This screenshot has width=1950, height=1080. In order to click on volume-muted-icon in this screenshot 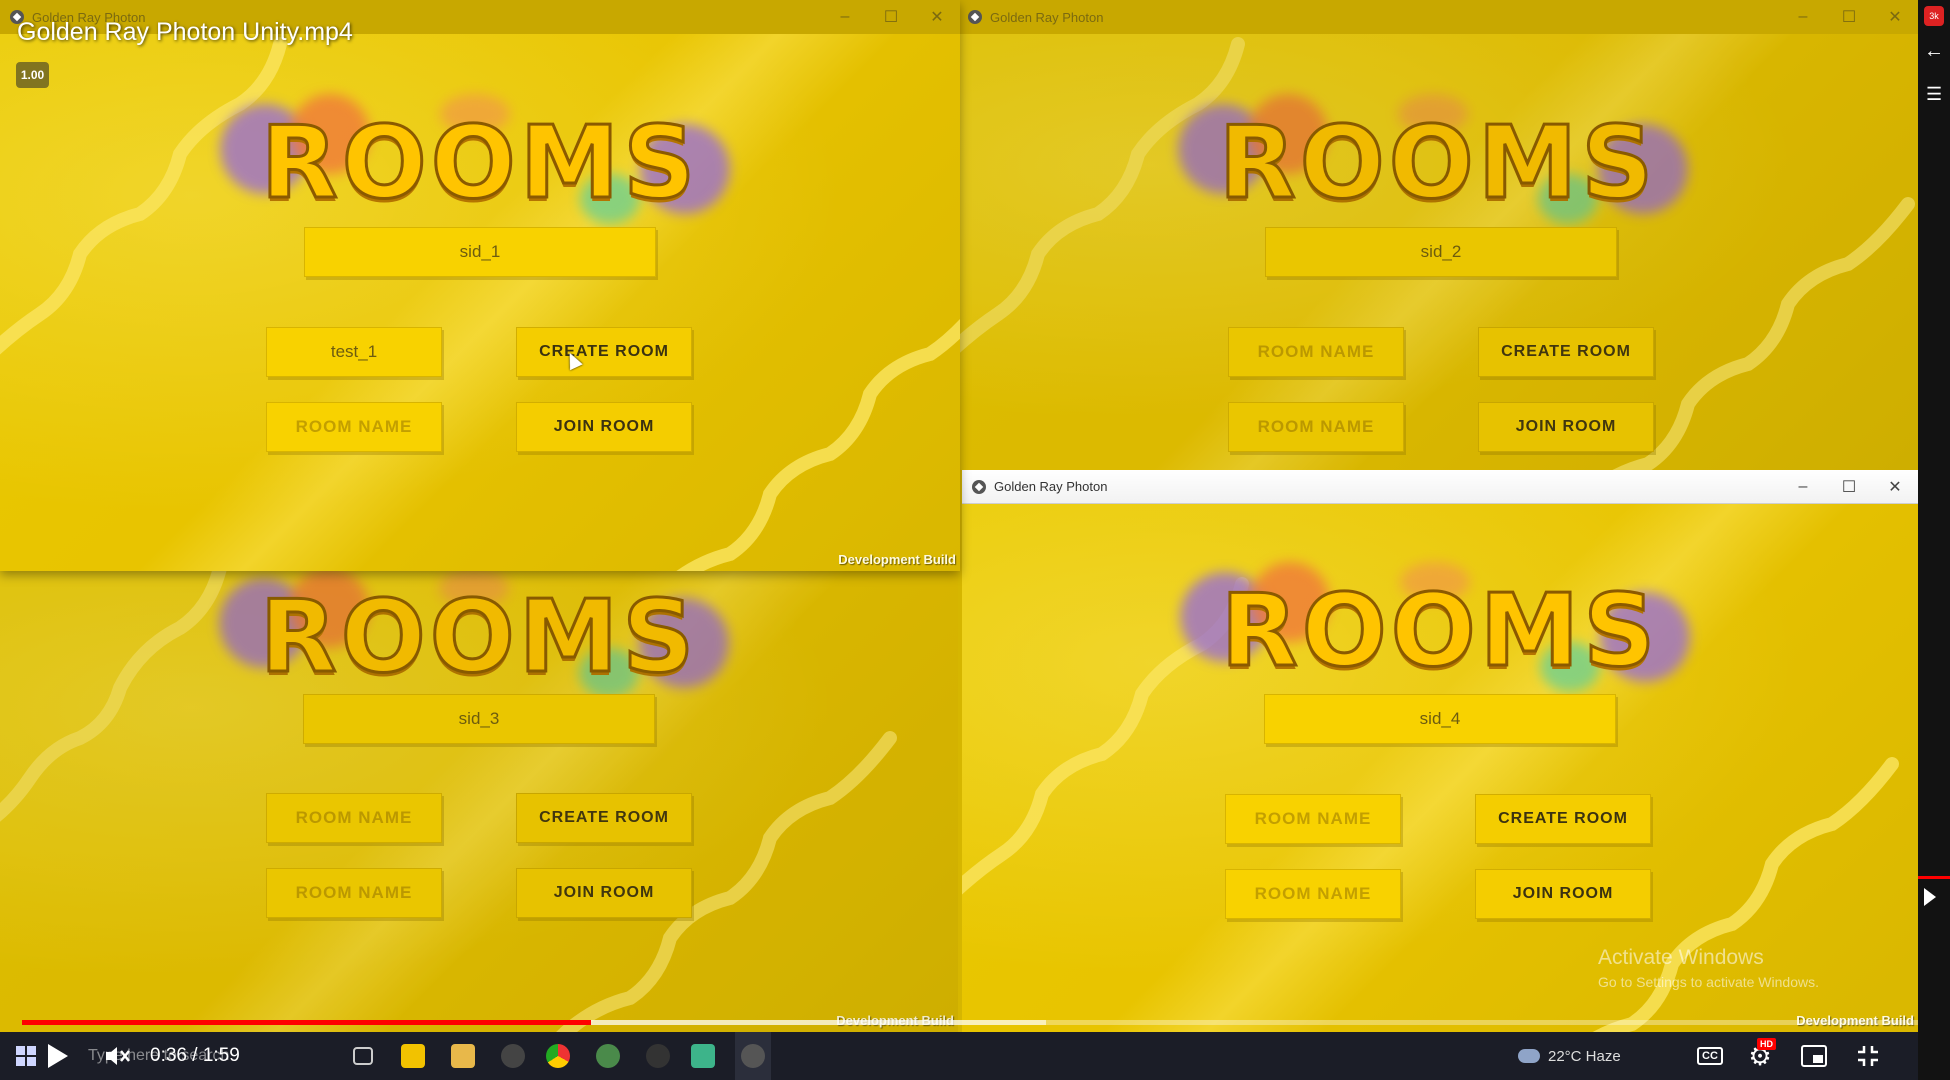, I will do `click(118, 1056)`.